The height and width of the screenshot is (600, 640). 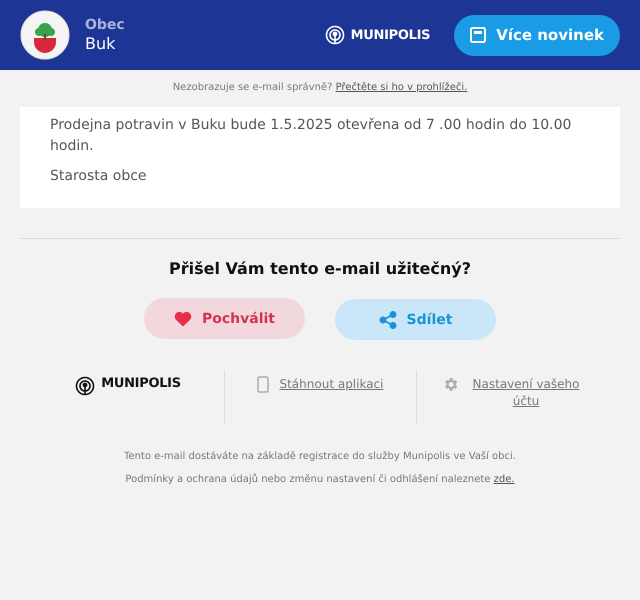 What do you see at coordinates (183, 318) in the screenshot?
I see `heart-icon` at bounding box center [183, 318].